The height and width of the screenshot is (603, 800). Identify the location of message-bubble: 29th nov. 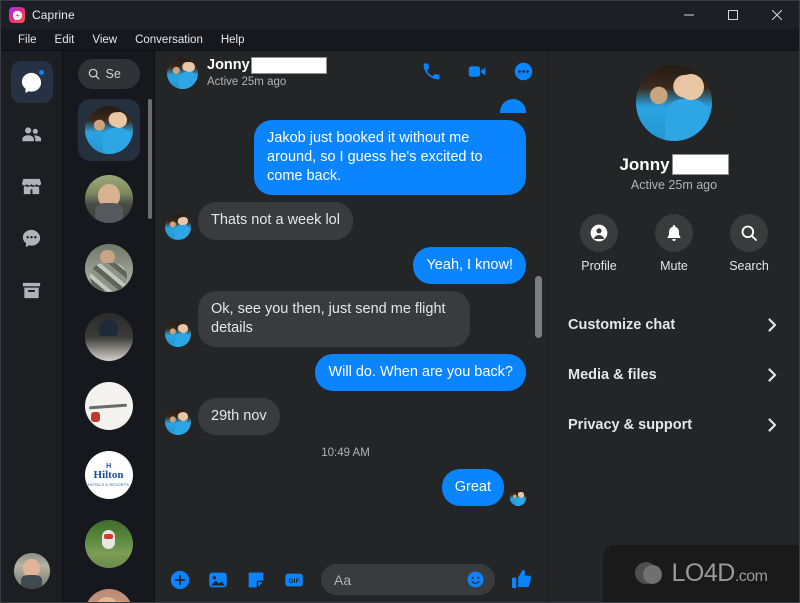
(239, 417).